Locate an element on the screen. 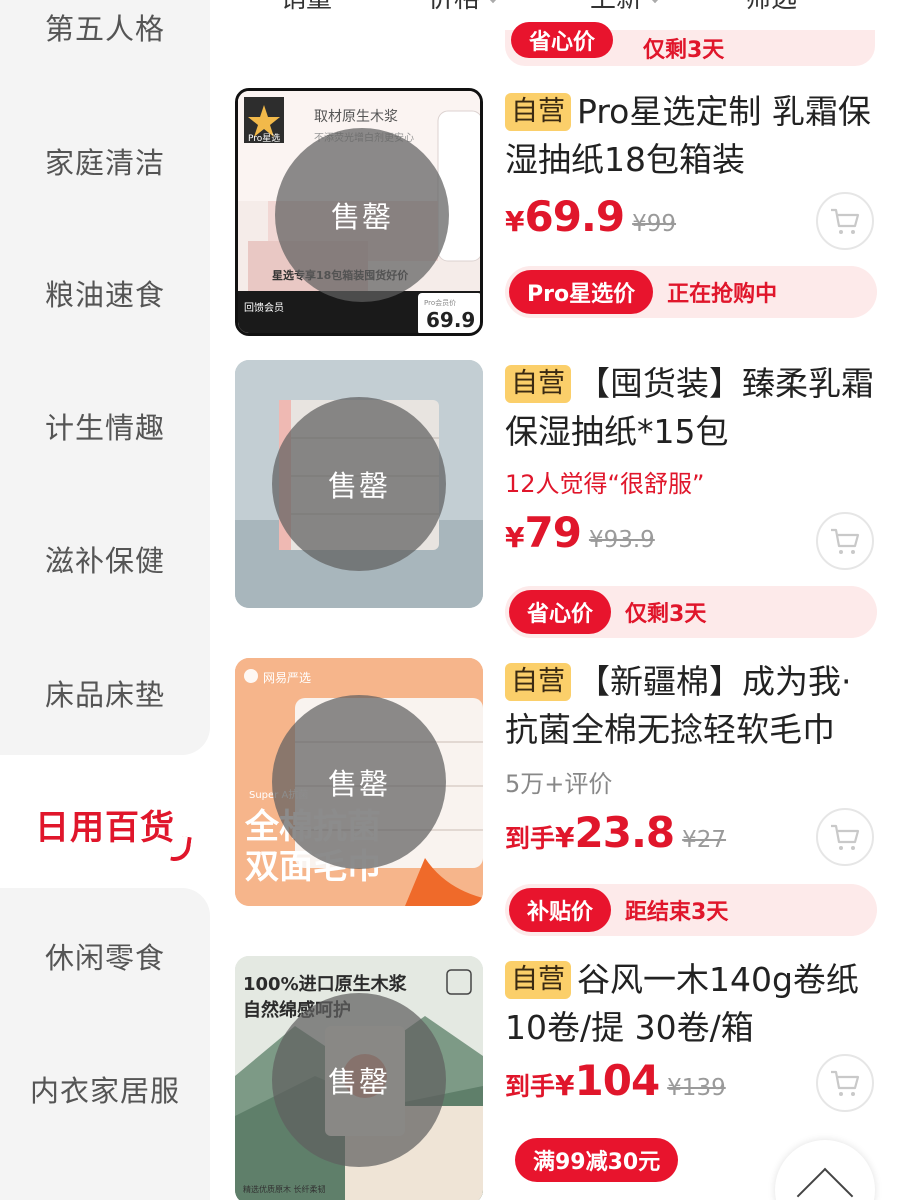  image-price-label: Pro会员价 is located at coordinates (440, 302).